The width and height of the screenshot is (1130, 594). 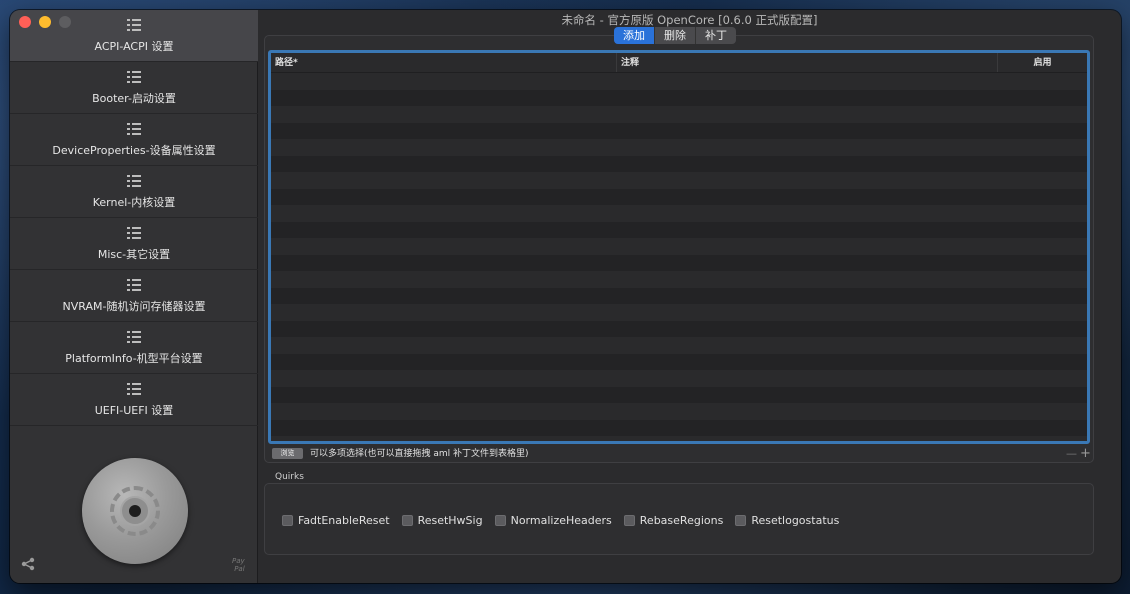 What do you see at coordinates (134, 192) in the screenshot?
I see `sidebar-item-kernel: Kernel-内核设置` at bounding box center [134, 192].